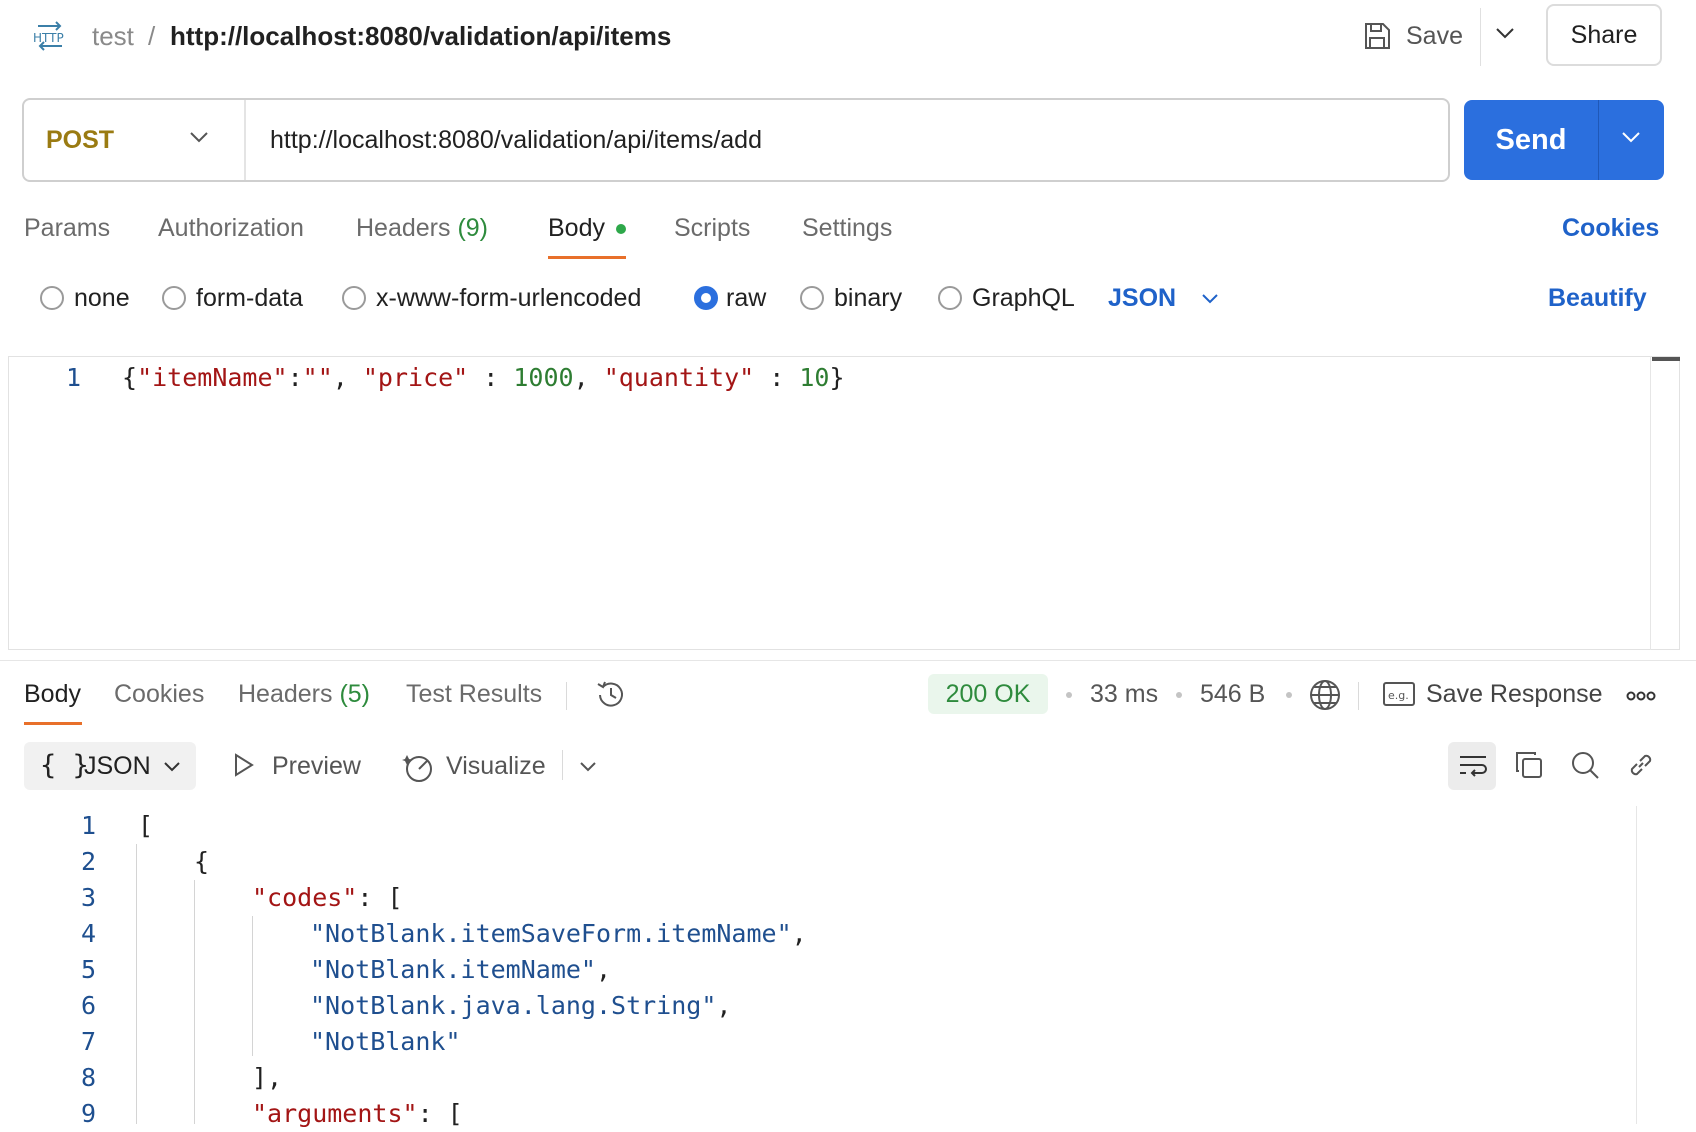 This screenshot has height=1132, width=1696. Describe the element at coordinates (67, 228) in the screenshot. I see `tab-params: Params` at that location.